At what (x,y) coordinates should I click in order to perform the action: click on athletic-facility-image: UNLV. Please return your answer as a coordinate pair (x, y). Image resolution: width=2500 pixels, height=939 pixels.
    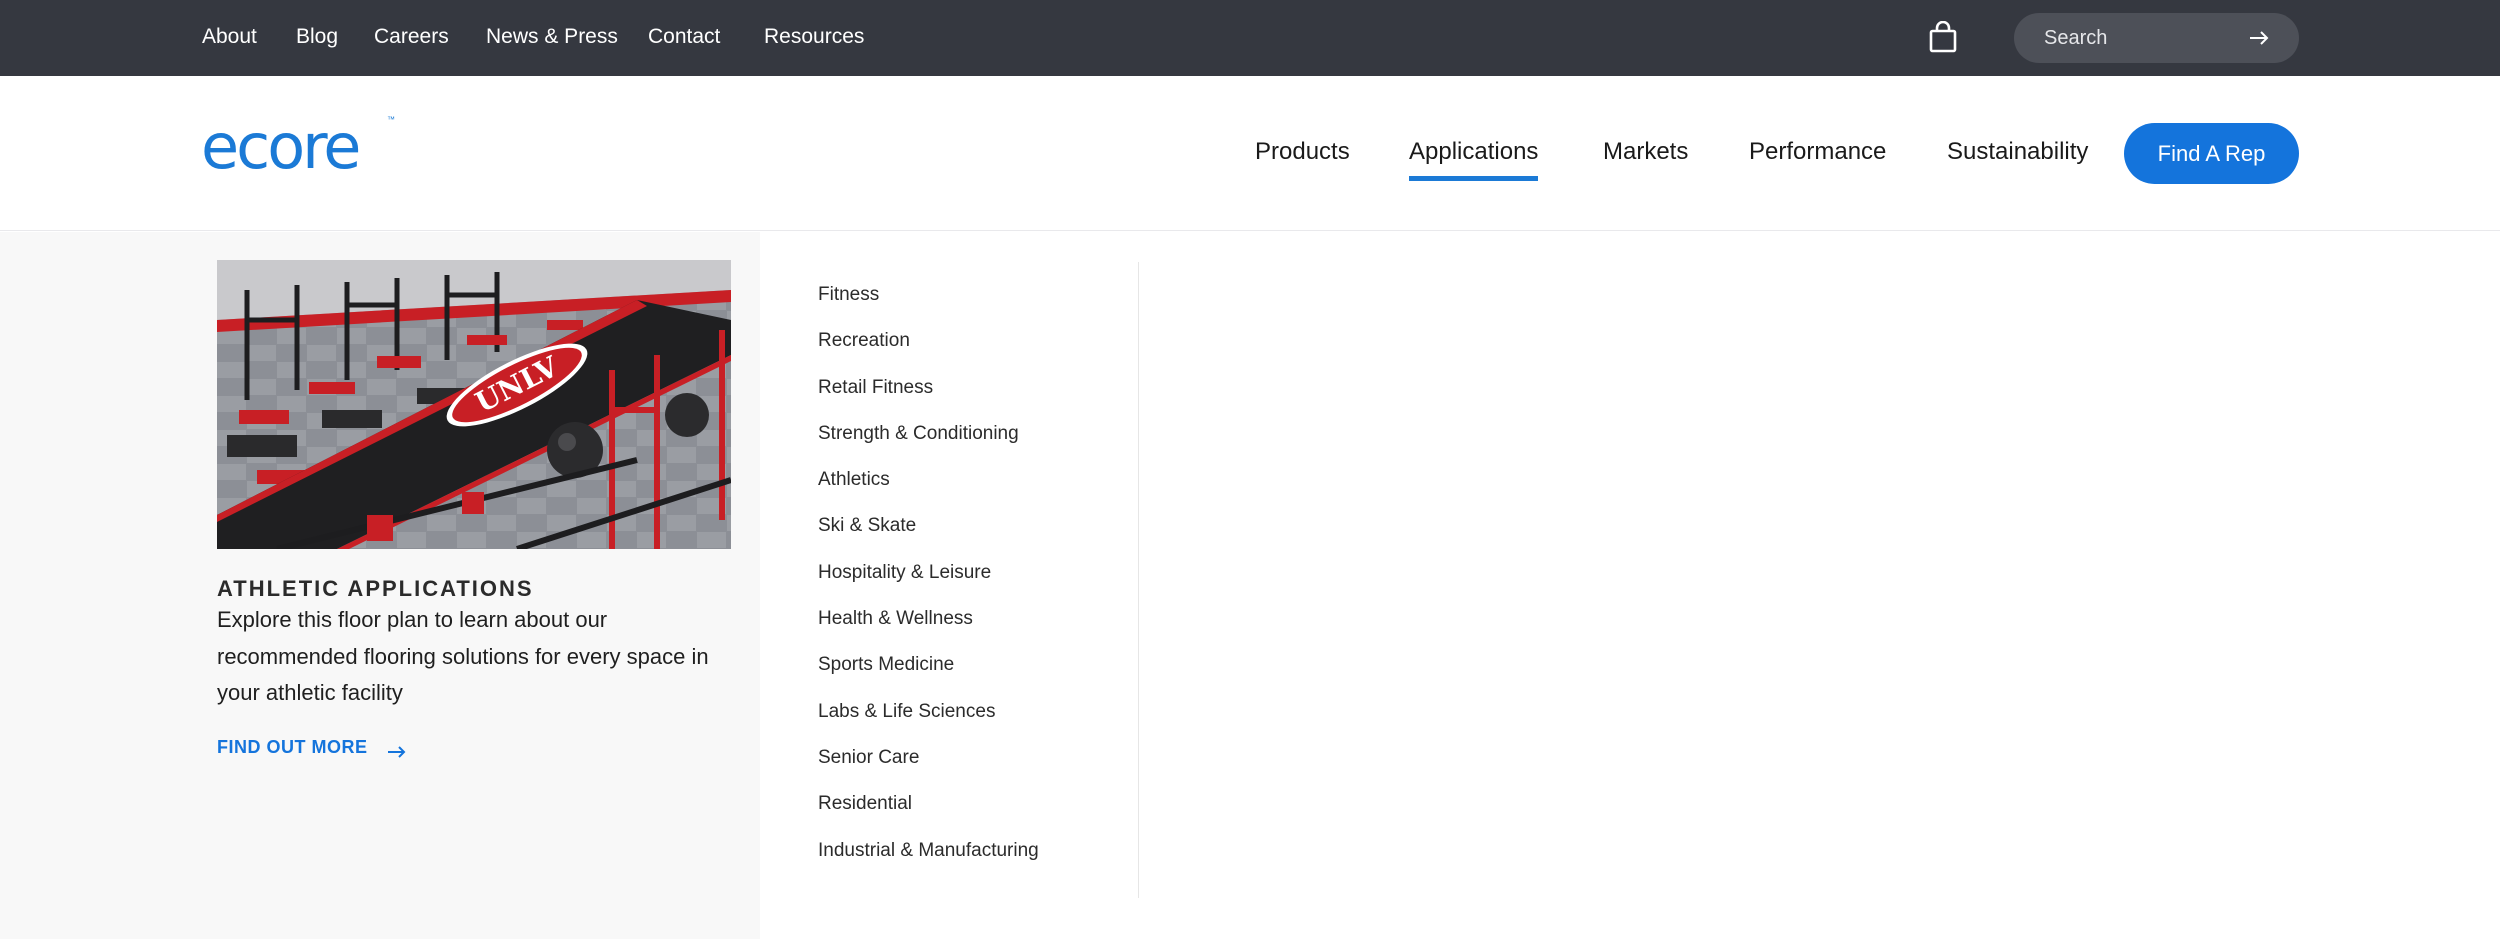
    Looking at the image, I should click on (474, 404).